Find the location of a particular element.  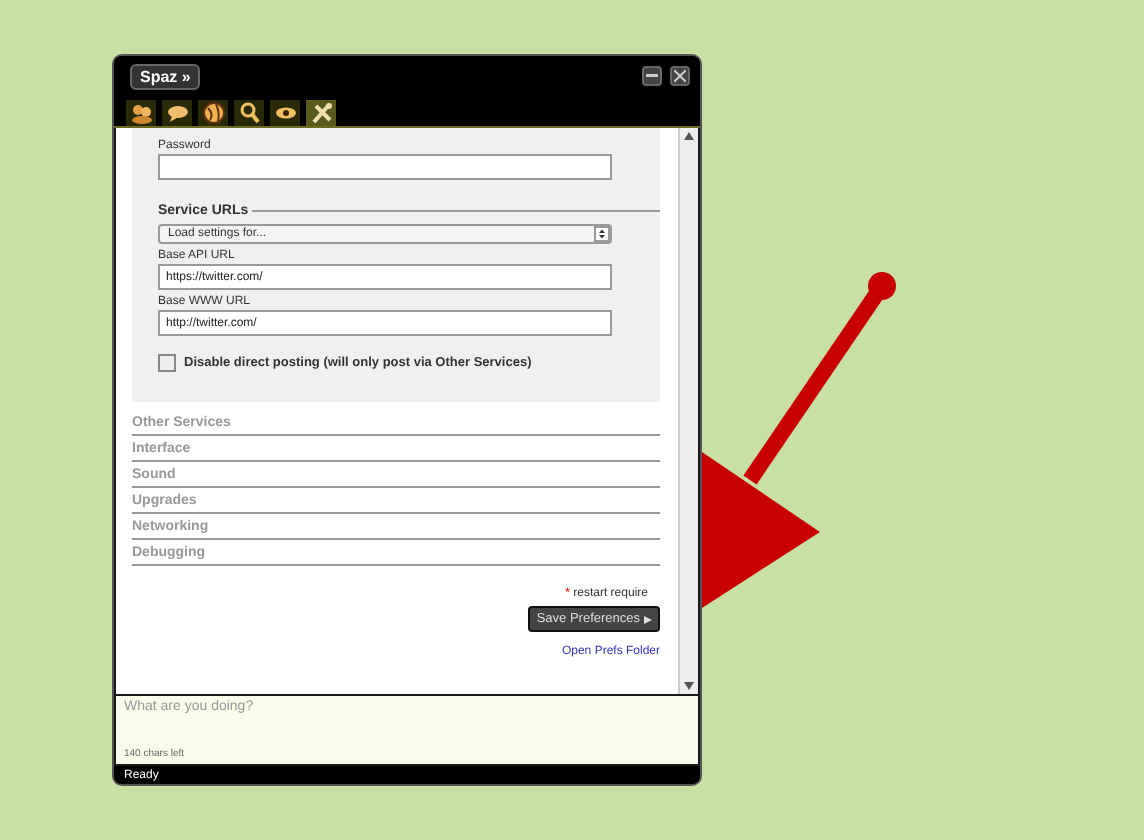

globe-icon is located at coordinates (213, 113).